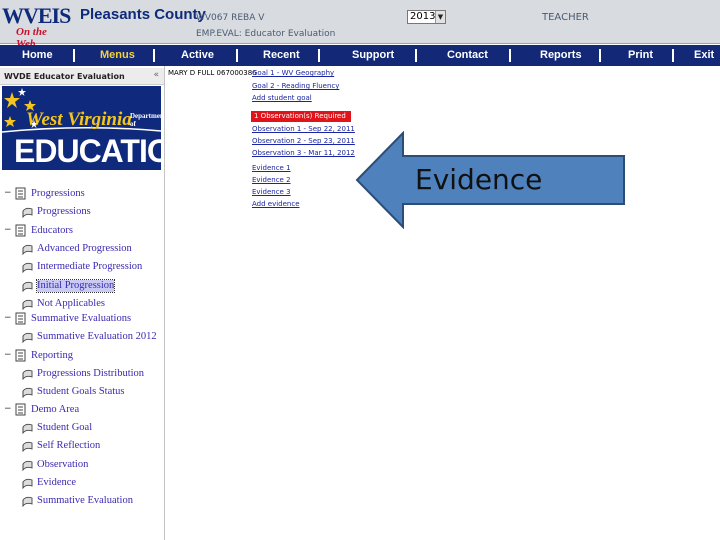 The width and height of the screenshot is (720, 540). I want to click on county-name: Pleasants County, so click(143, 14).